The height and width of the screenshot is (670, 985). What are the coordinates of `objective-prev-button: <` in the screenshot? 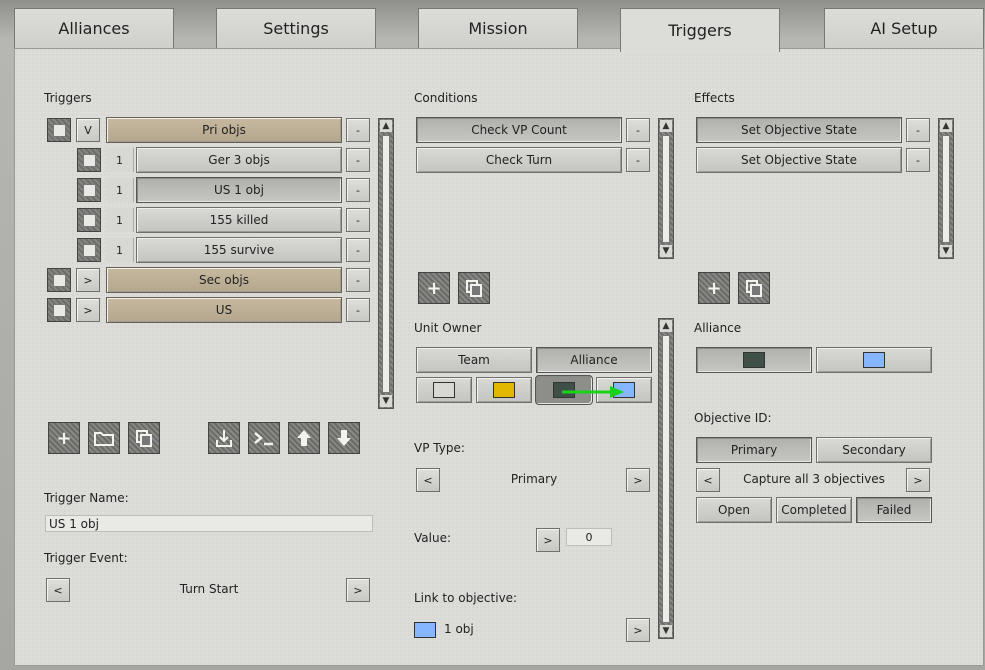 It's located at (708, 480).